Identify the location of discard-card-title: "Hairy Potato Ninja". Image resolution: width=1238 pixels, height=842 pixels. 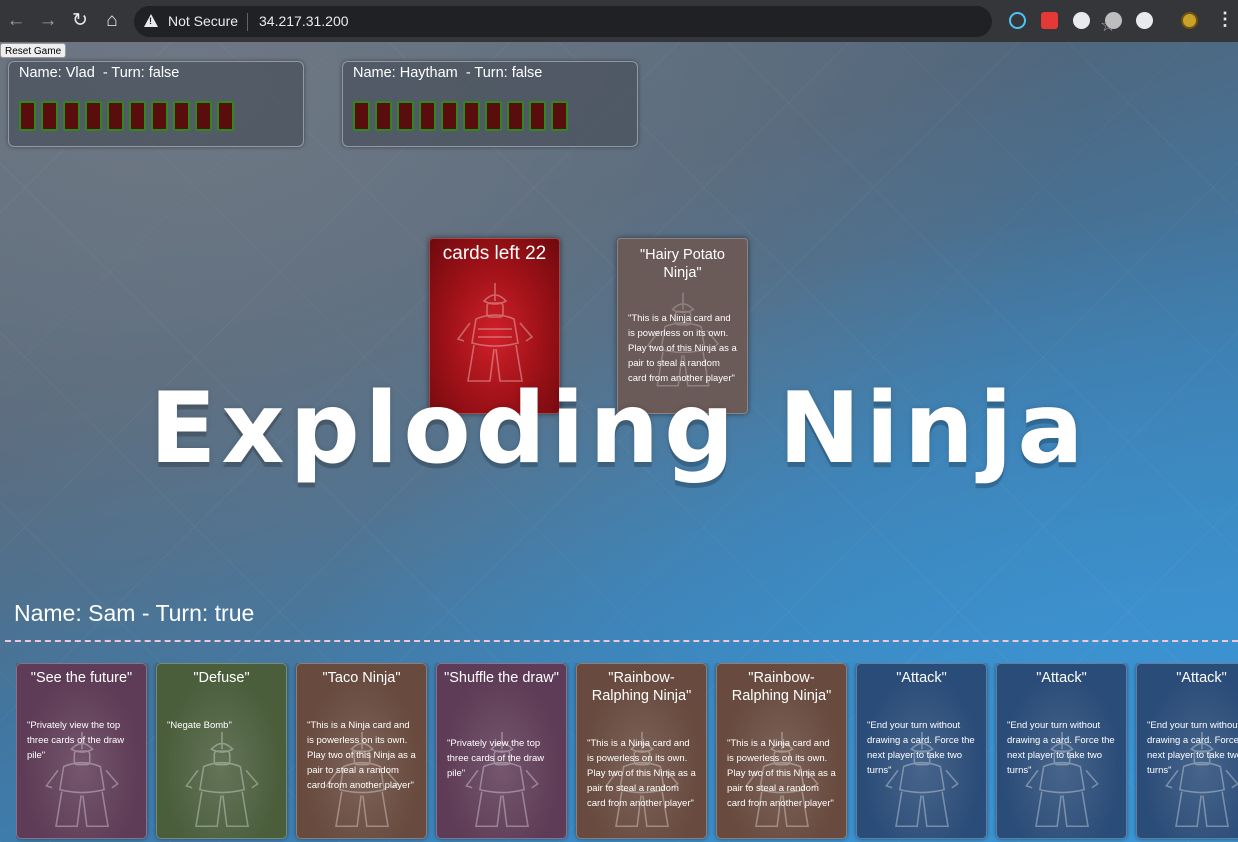
(682, 264).